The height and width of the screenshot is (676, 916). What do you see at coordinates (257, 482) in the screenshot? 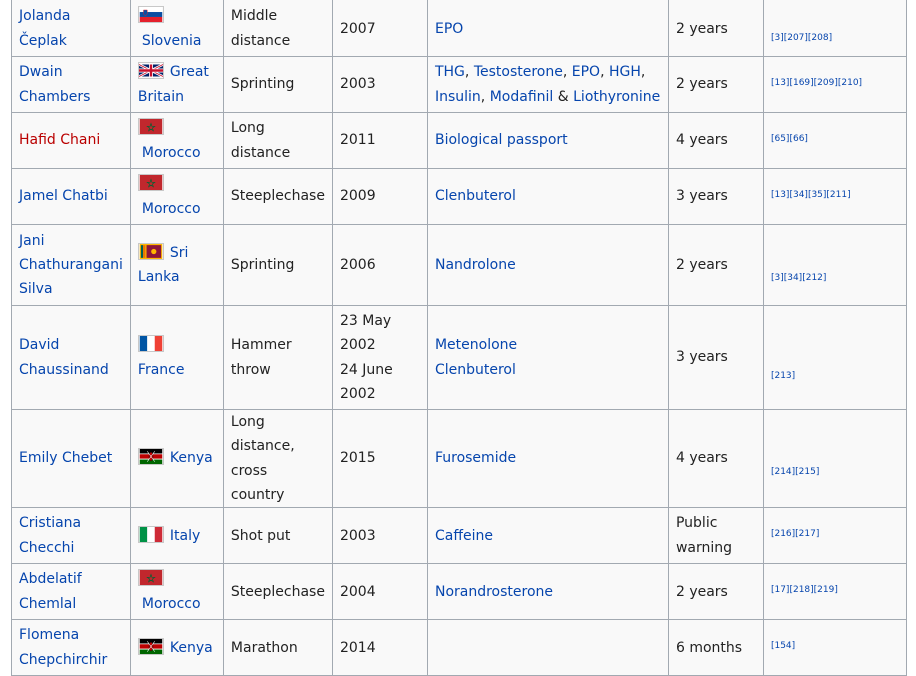
I see `event-line: cross country` at bounding box center [257, 482].